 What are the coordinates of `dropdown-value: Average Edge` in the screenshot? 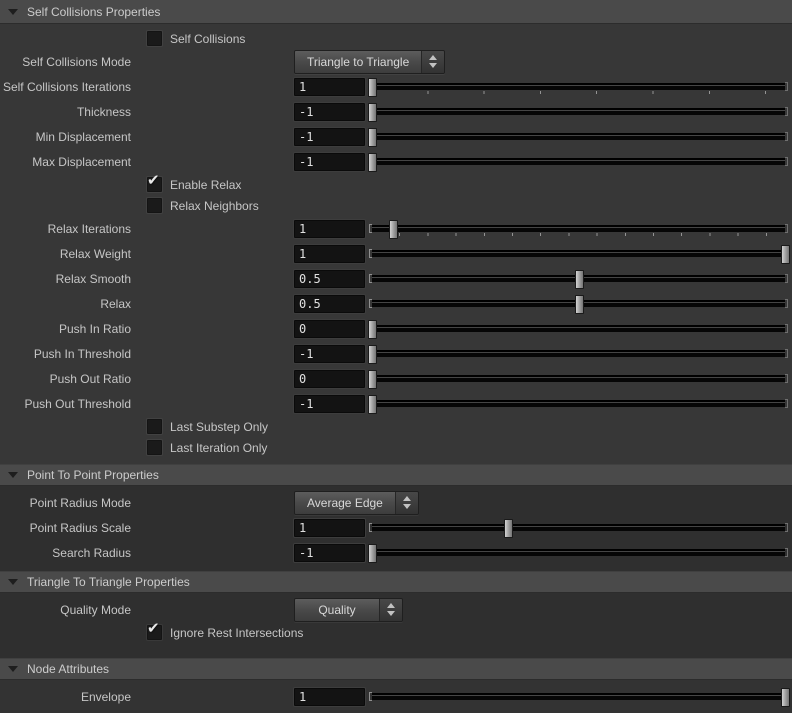 It's located at (345, 502).